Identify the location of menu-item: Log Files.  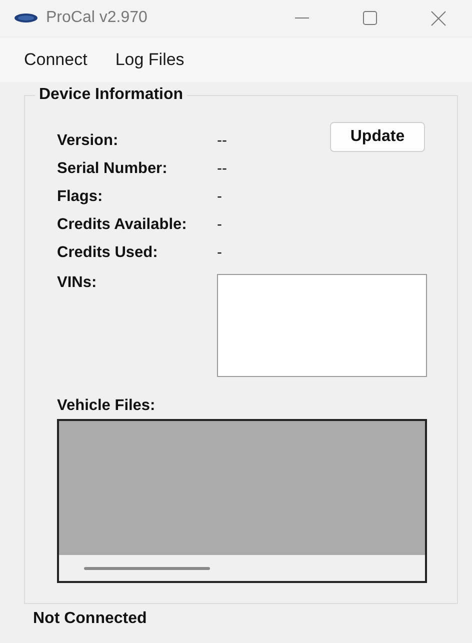
(149, 60).